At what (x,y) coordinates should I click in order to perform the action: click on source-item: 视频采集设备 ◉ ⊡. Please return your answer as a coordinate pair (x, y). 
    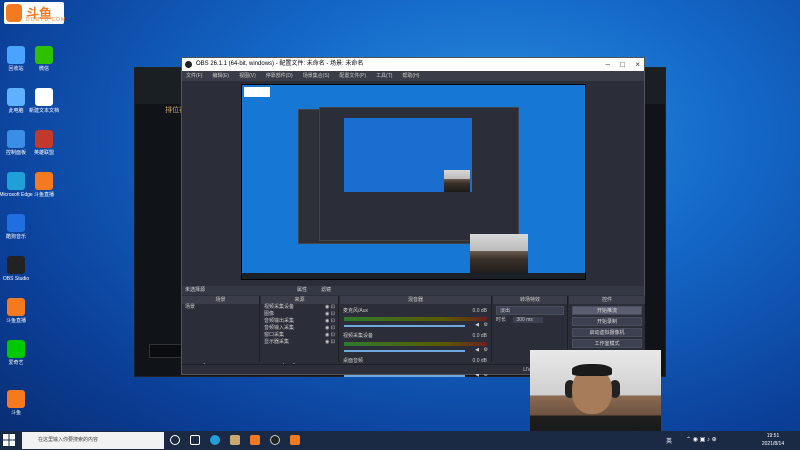
    Looking at the image, I should click on (299, 307).